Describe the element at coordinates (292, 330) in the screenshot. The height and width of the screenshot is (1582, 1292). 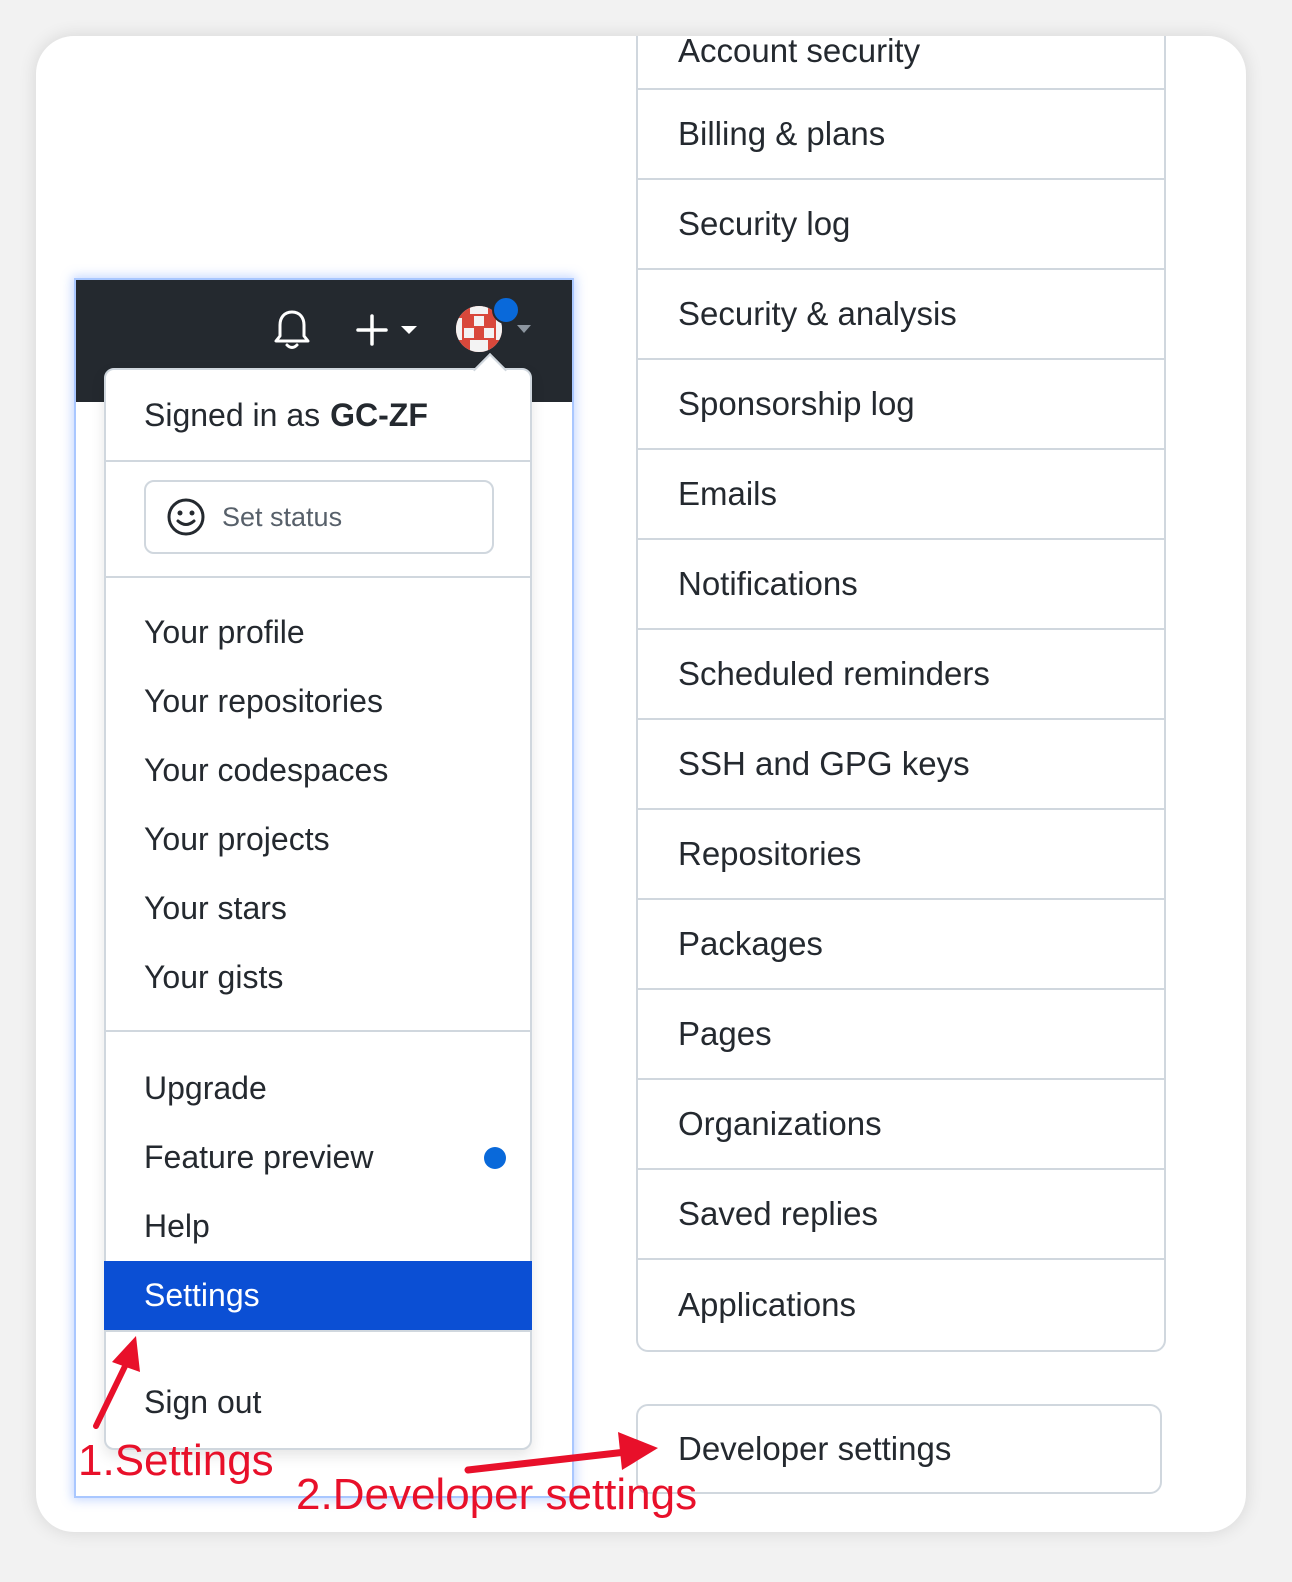
I see `bell-icon` at that location.